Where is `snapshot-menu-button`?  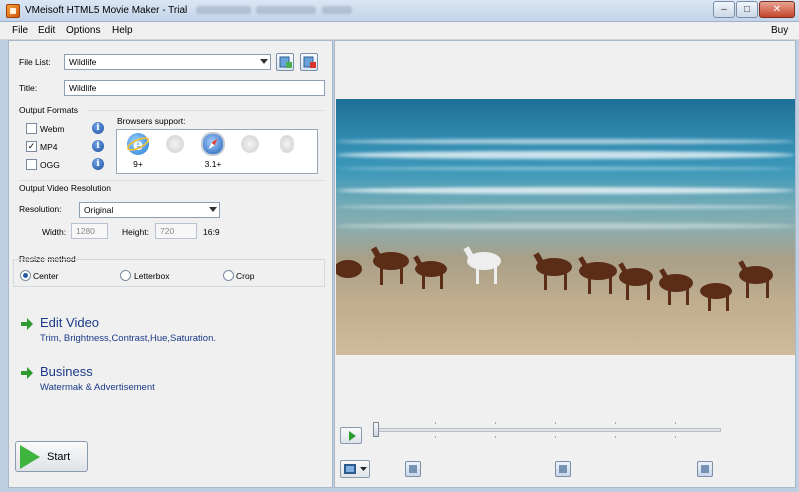
snapshot-menu-button is located at coordinates (355, 469).